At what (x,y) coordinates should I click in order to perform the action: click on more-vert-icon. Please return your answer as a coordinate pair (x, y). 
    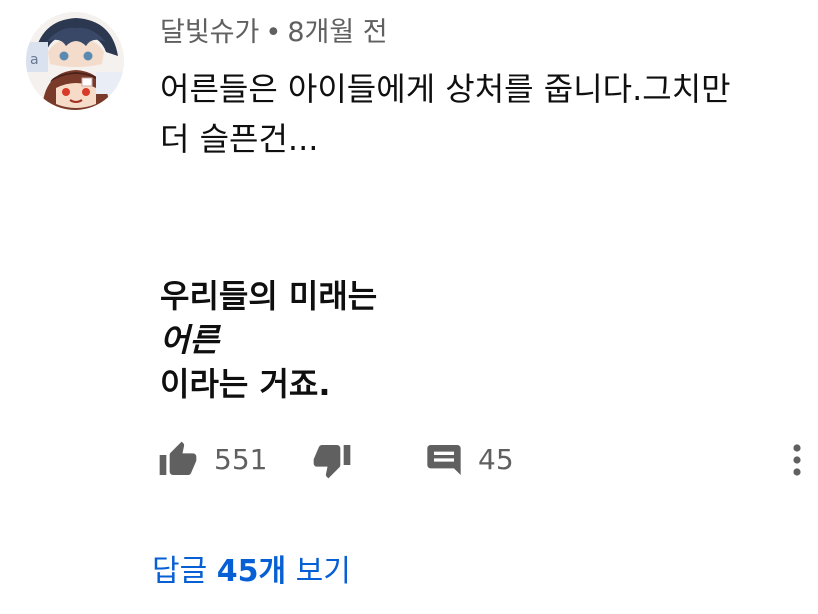
    Looking at the image, I should click on (797, 460).